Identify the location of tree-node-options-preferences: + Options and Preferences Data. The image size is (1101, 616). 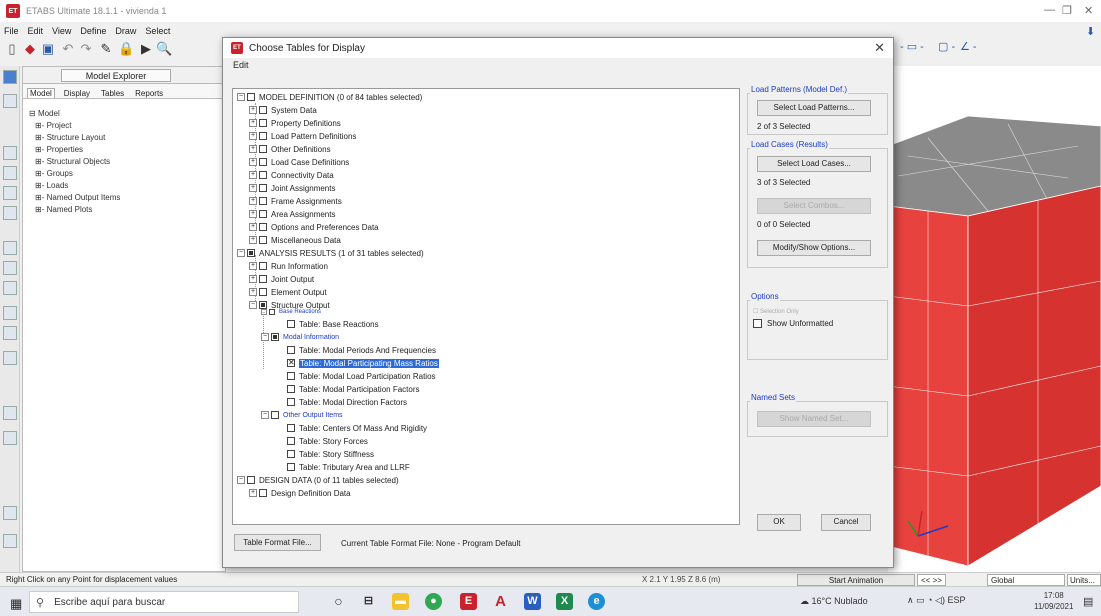
(314, 227).